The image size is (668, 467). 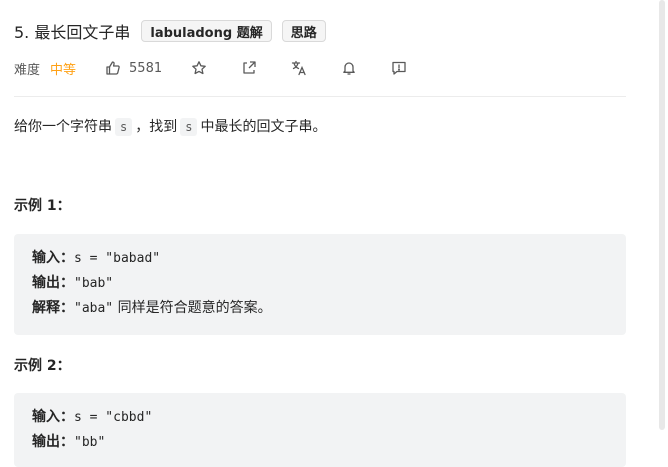 I want to click on bell-icon, so click(x=349, y=68).